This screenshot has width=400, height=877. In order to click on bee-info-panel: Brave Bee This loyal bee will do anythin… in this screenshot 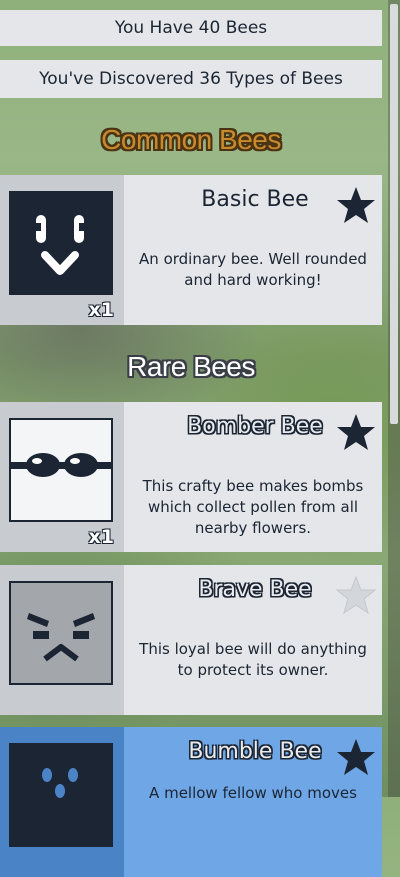, I will do `click(253, 640)`.